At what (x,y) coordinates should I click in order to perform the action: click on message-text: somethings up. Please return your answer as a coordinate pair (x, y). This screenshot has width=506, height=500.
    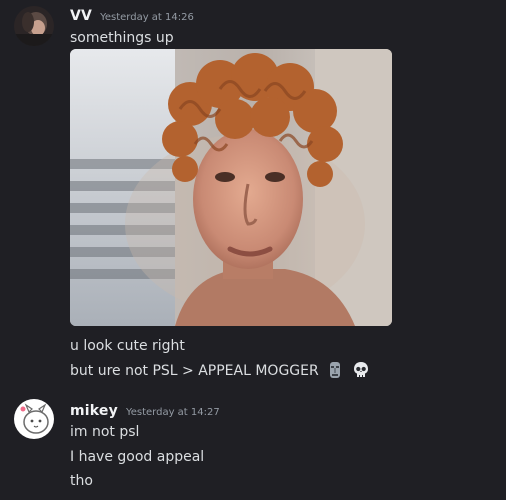
    Looking at the image, I should click on (122, 38).